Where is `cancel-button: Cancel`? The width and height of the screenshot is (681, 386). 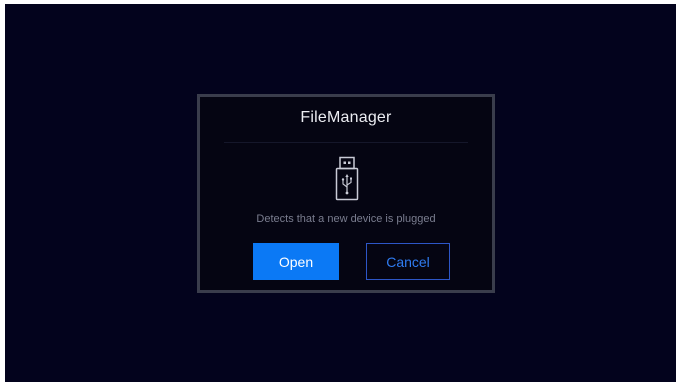
cancel-button: Cancel is located at coordinates (408, 261).